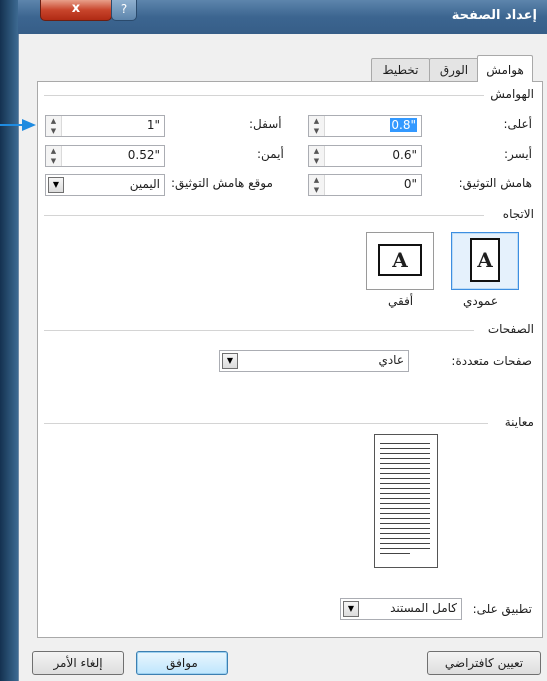  I want to click on set-default-button: تعيين كافتراضي, so click(484, 663).